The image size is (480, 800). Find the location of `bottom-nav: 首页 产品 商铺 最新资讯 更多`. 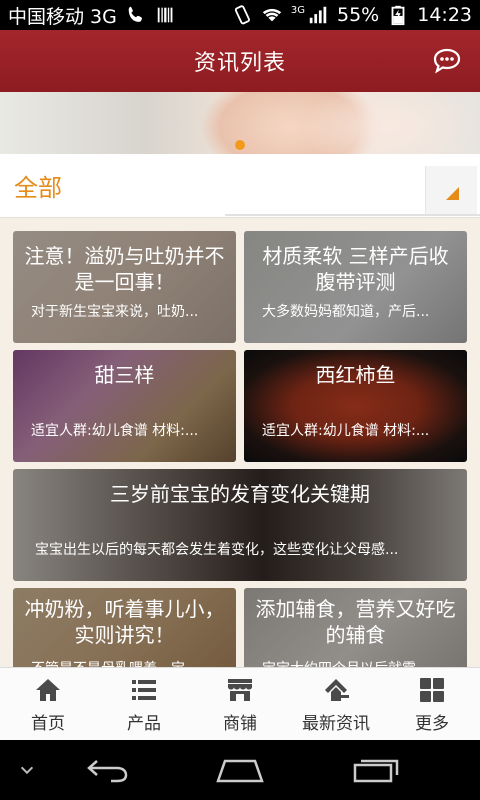

bottom-nav: 首页 产品 商铺 最新资讯 更多 is located at coordinates (240, 703).